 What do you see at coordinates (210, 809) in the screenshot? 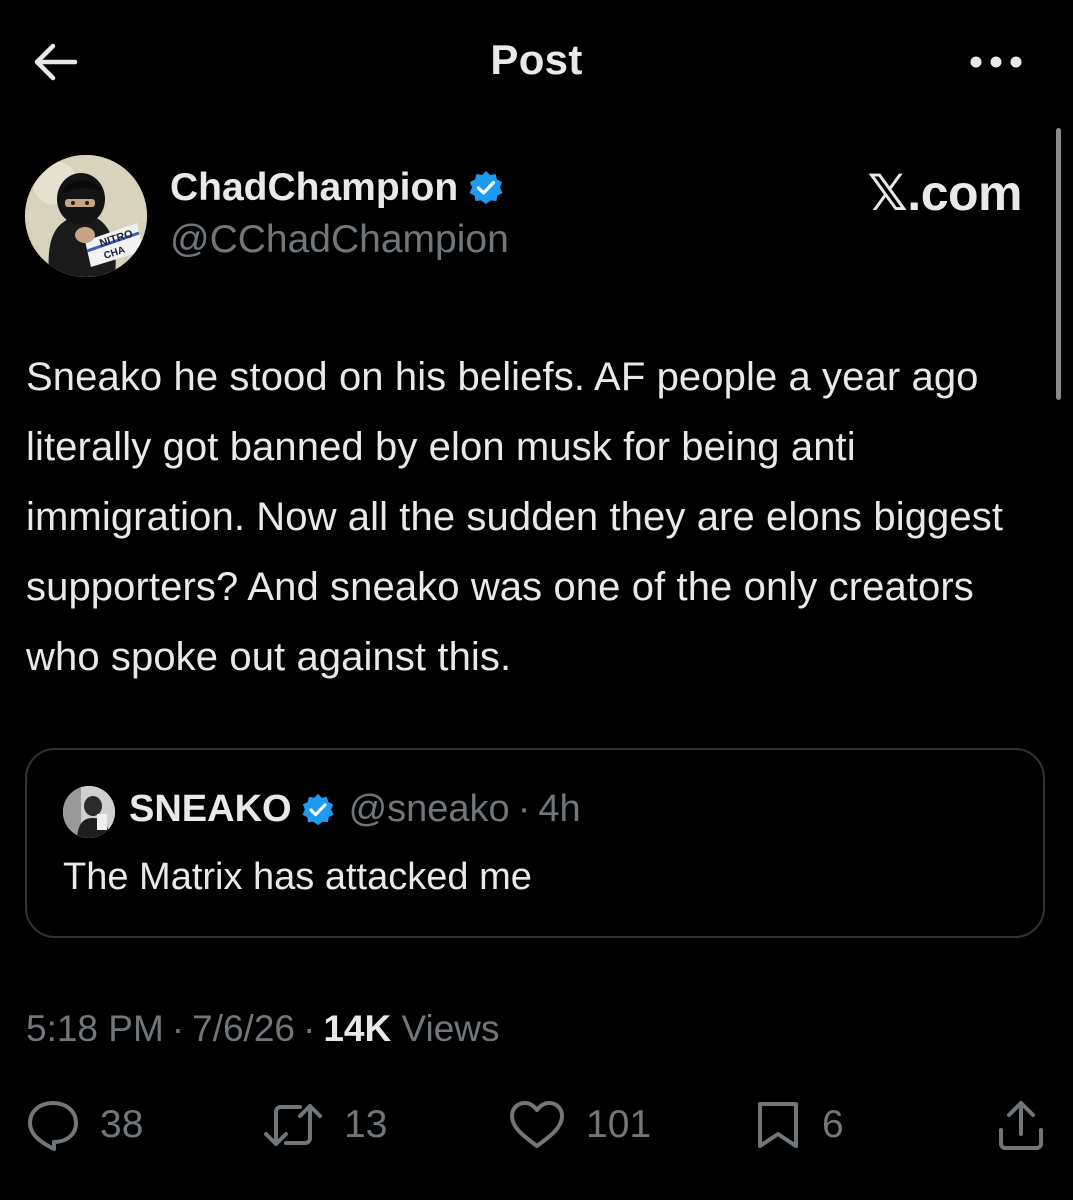
I see `quoted-author-name: SNEAKO` at bounding box center [210, 809].